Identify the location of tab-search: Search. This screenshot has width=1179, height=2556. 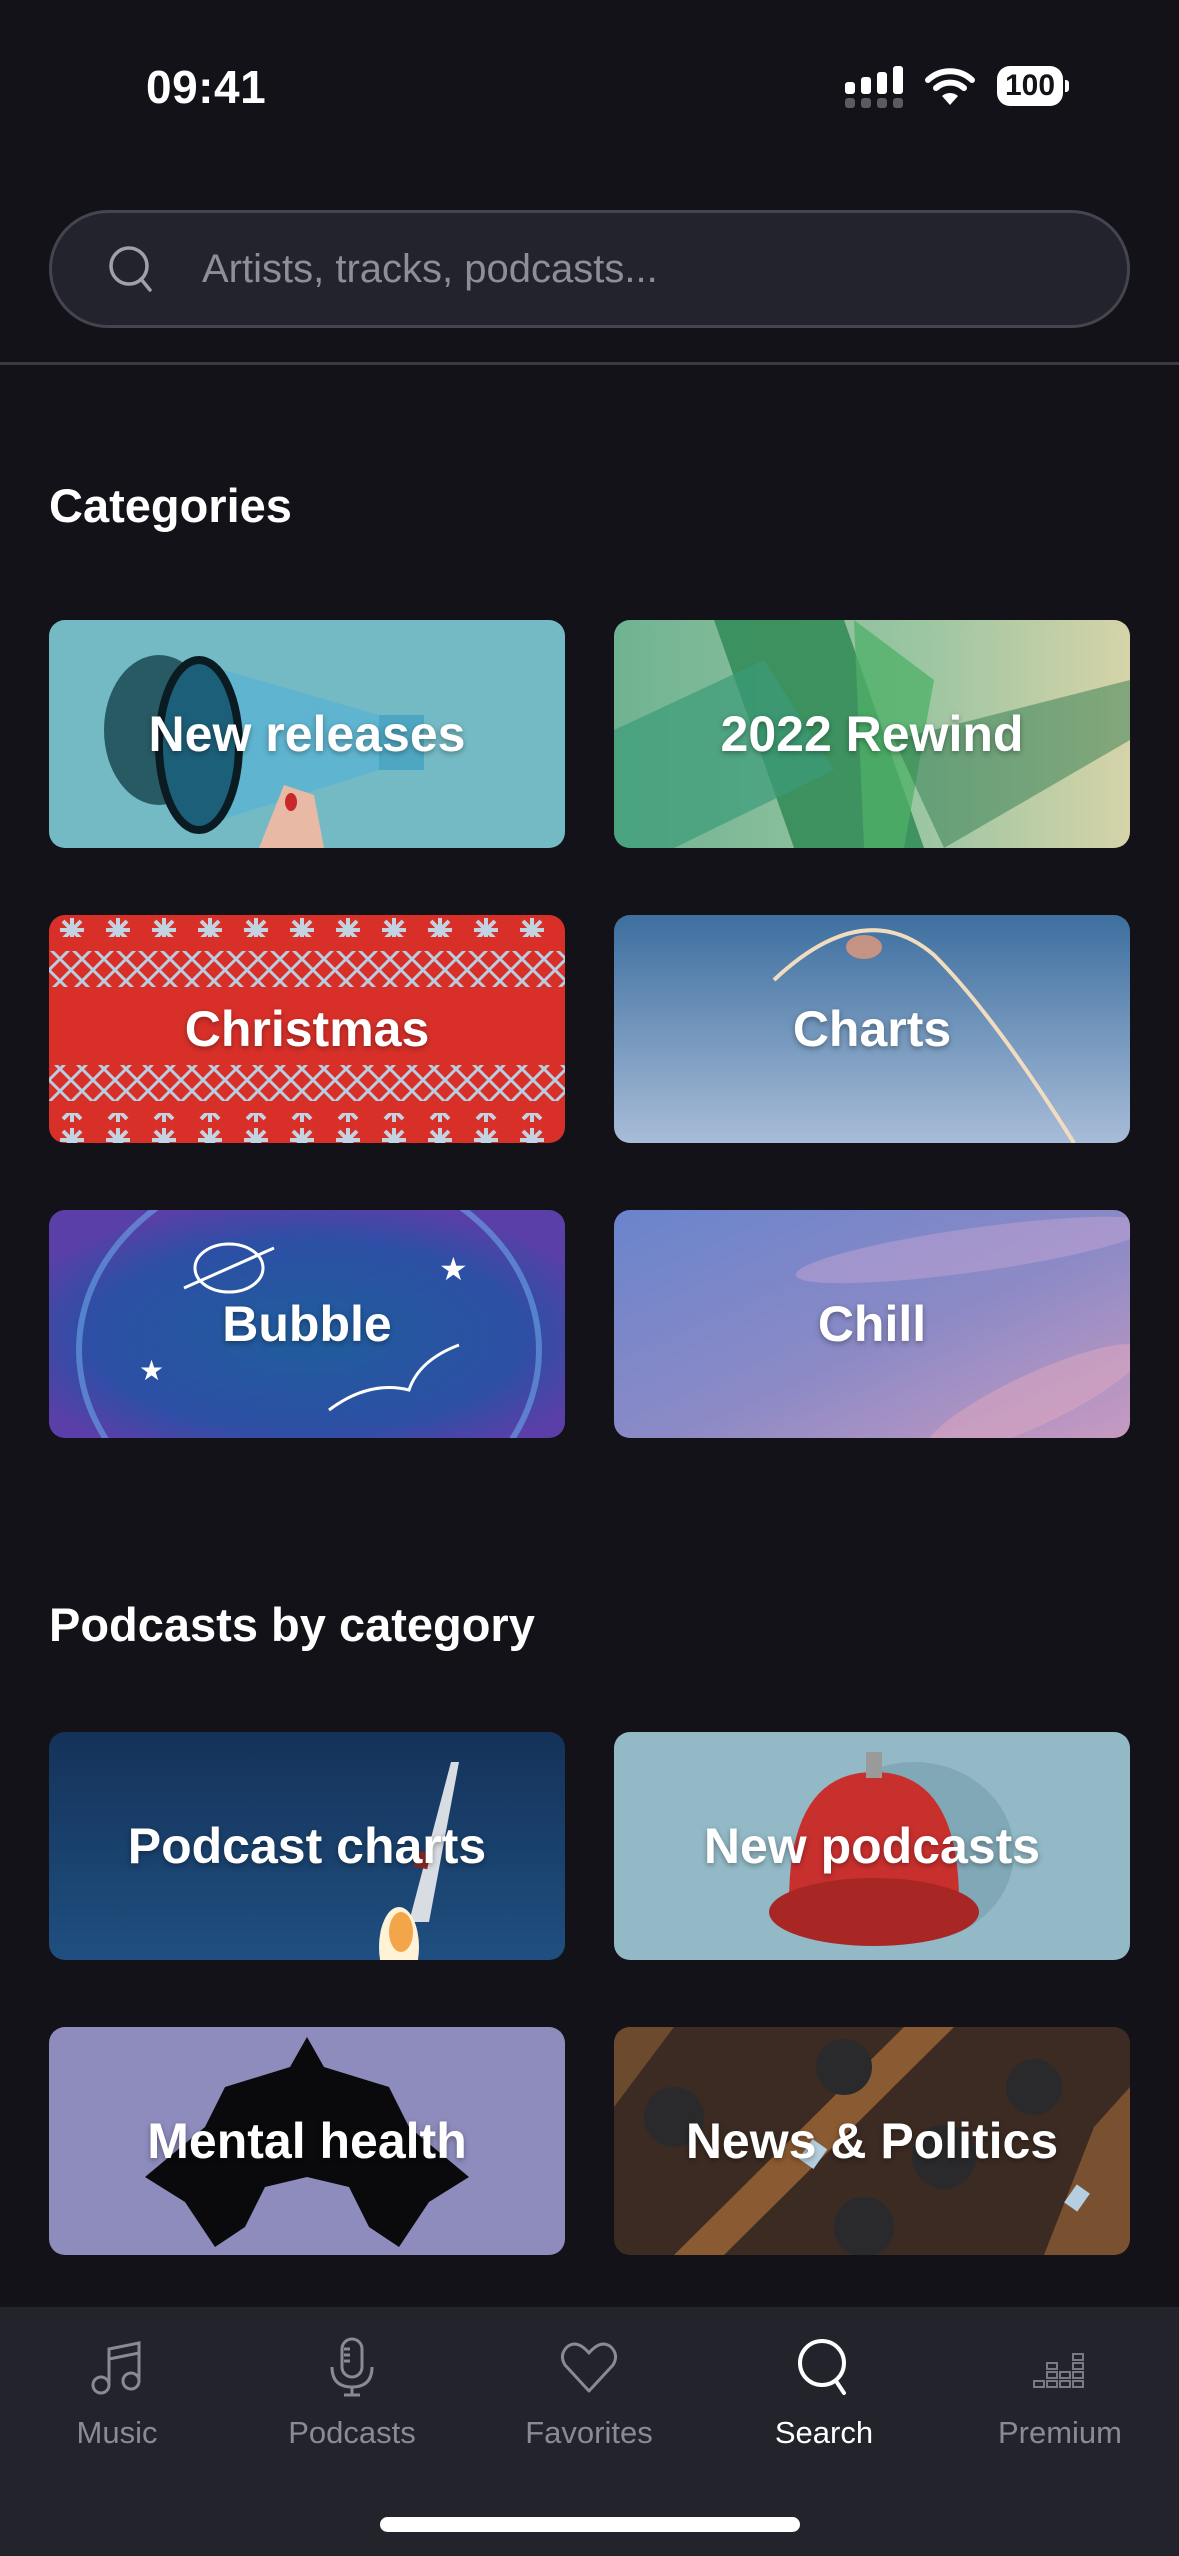
(824, 2393).